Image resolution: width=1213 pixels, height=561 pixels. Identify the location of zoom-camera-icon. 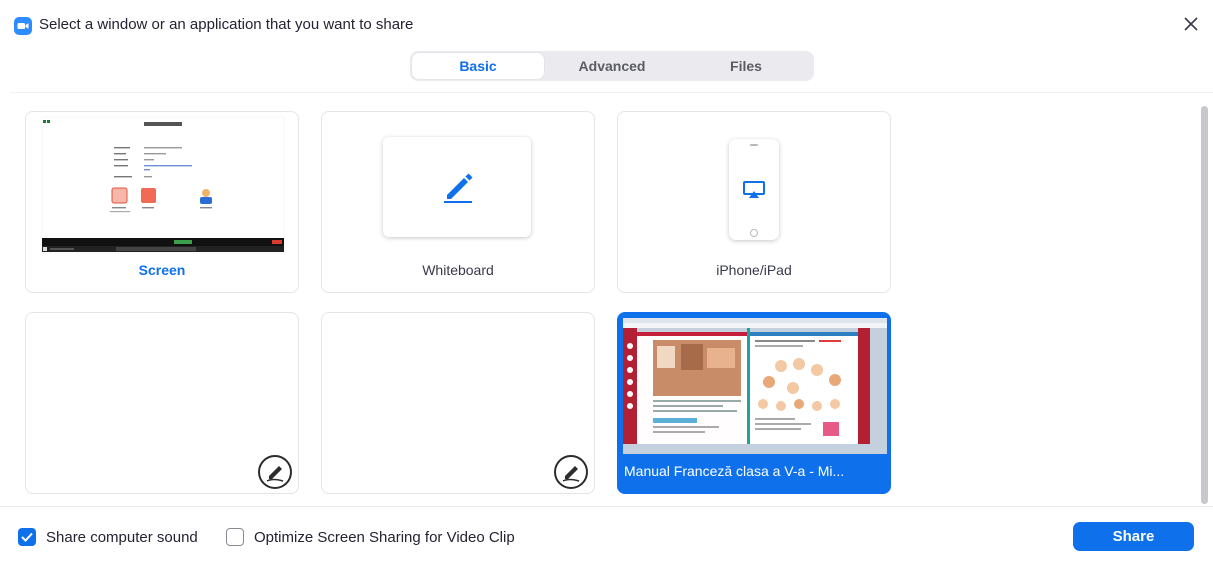
(23, 26).